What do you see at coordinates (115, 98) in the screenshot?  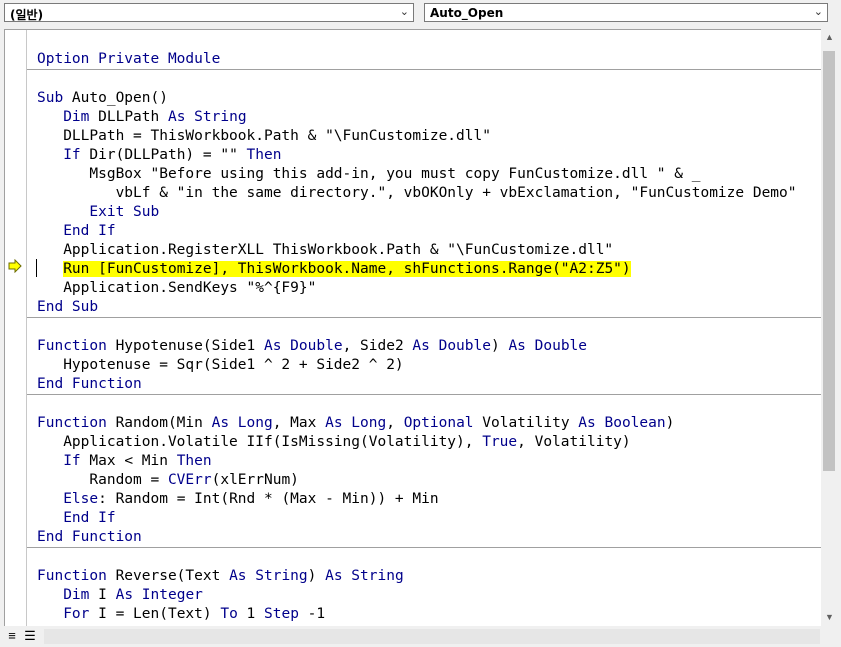 I see `code-token: Auto_Open()` at bounding box center [115, 98].